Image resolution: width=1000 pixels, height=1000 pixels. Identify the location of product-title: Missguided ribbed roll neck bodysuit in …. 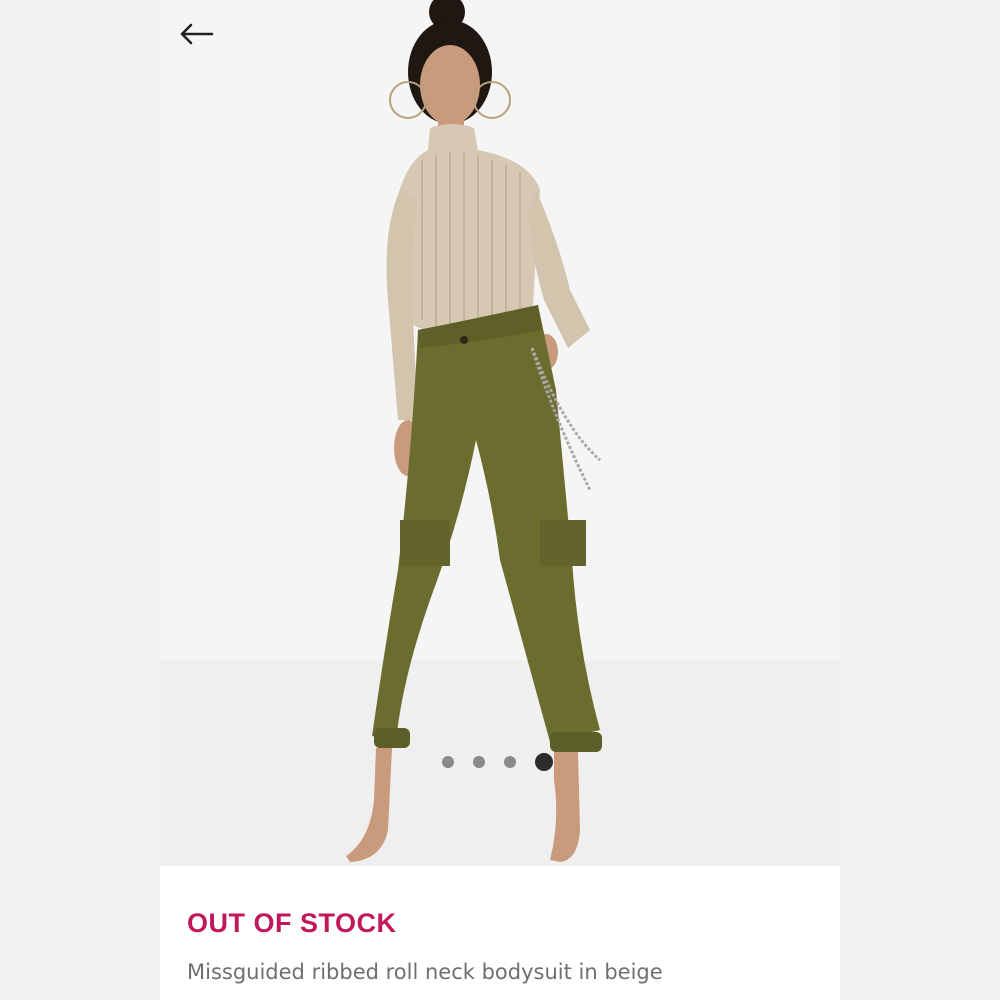
(425, 972).